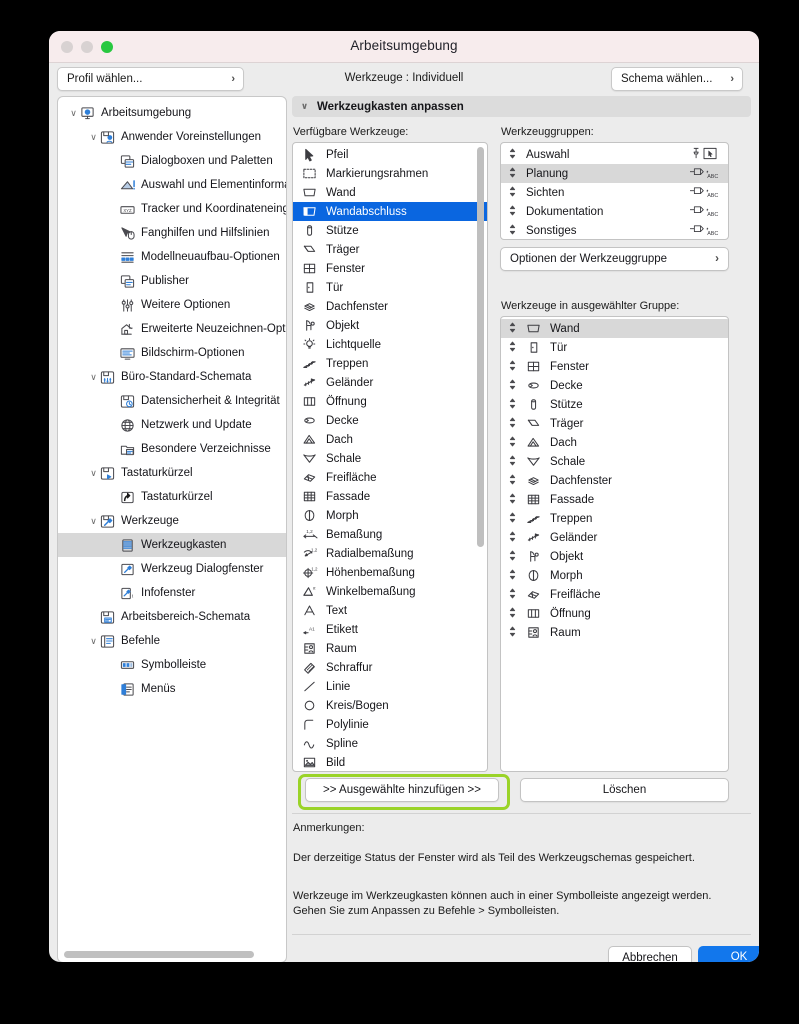 This screenshot has width=799, height=1024. What do you see at coordinates (172, 593) in the screenshot?
I see `sidebar-item-20: i Infofenster` at bounding box center [172, 593].